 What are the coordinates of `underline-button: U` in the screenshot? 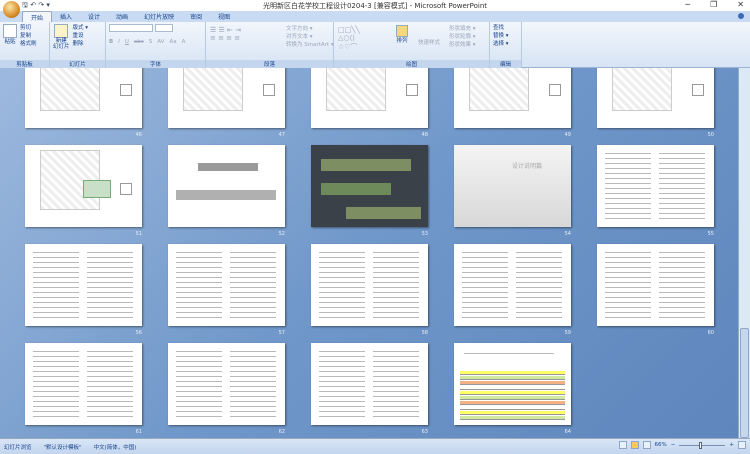 It's located at (127, 42).